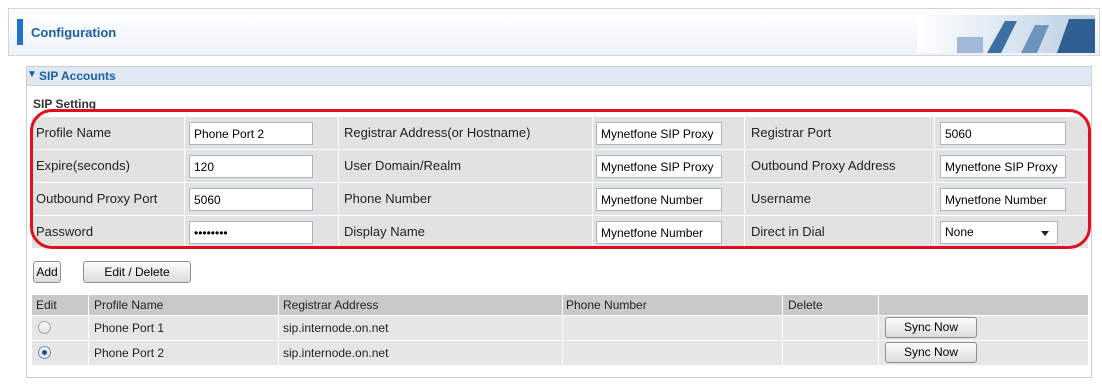  What do you see at coordinates (251, 166) in the screenshot?
I see `expire-input` at bounding box center [251, 166].